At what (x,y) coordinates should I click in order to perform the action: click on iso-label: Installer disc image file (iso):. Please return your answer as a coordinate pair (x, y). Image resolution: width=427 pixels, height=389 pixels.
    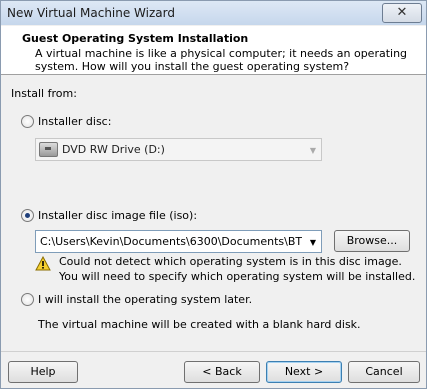
    Looking at the image, I should click on (117, 215).